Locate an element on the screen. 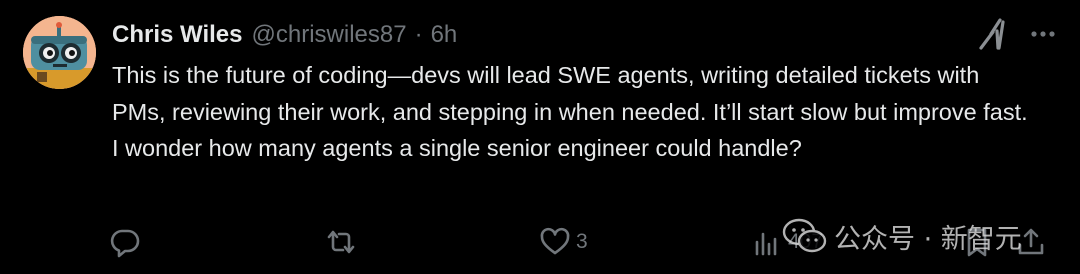 Image resolution: width=1080 pixels, height=274 pixels. retweet-button is located at coordinates (341, 242).